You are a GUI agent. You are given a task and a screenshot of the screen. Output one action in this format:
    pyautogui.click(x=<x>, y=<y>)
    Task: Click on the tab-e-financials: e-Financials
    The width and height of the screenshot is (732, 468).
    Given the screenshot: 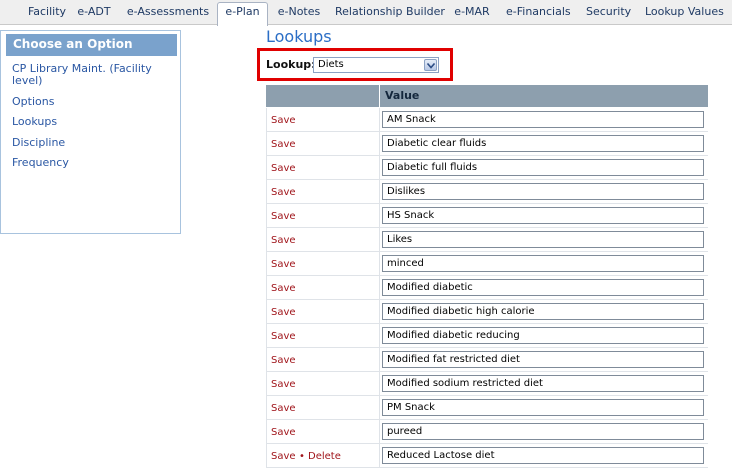 What is the action you would take?
    pyautogui.click(x=538, y=13)
    